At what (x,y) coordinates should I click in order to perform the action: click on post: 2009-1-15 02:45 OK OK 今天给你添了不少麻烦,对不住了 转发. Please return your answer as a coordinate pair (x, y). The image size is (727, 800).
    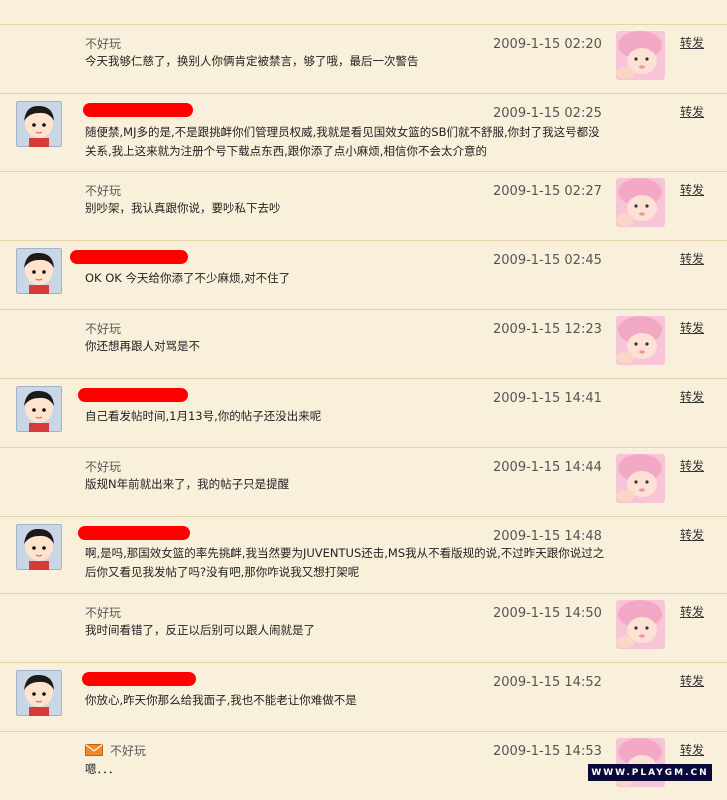
    Looking at the image, I should click on (363, 274).